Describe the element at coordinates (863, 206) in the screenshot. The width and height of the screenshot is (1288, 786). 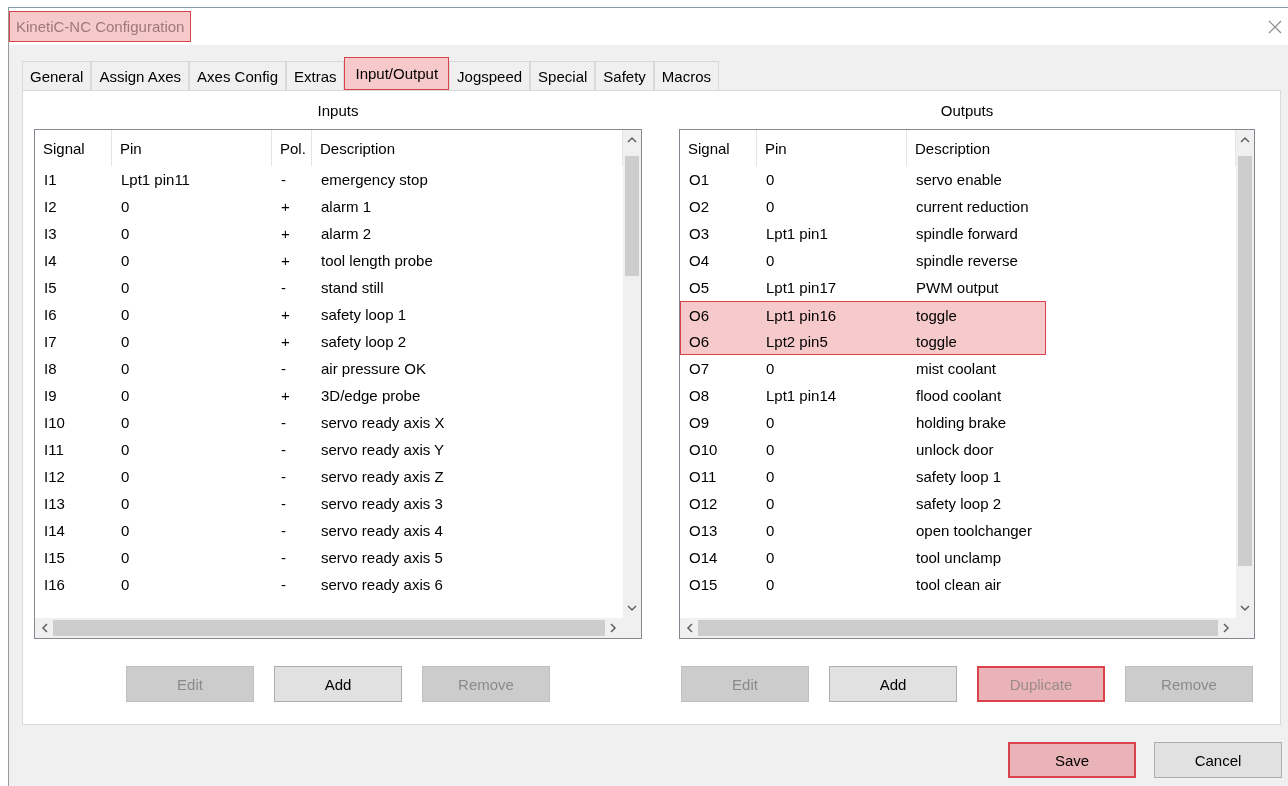
I see `table-row: O2 0 current reduction` at that location.